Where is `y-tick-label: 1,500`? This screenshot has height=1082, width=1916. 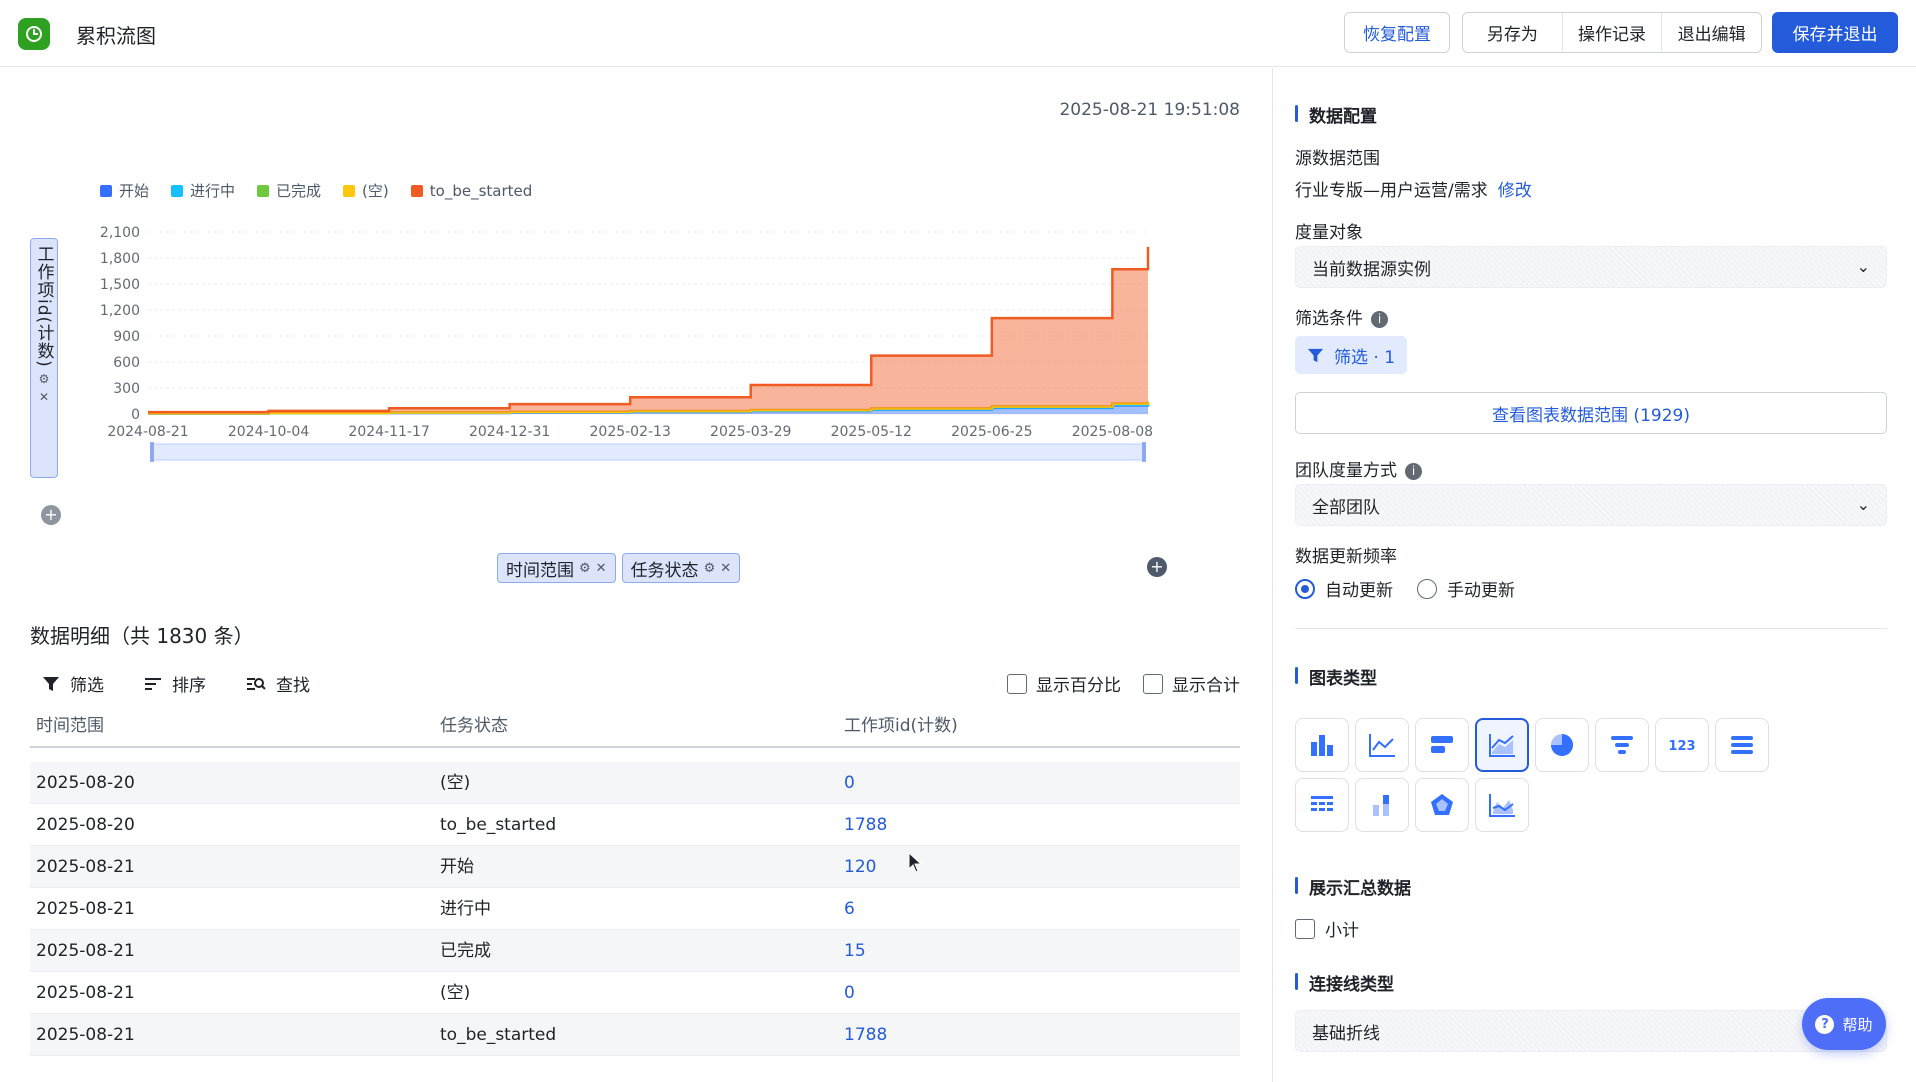
y-tick-label: 1,500 is located at coordinates (120, 285).